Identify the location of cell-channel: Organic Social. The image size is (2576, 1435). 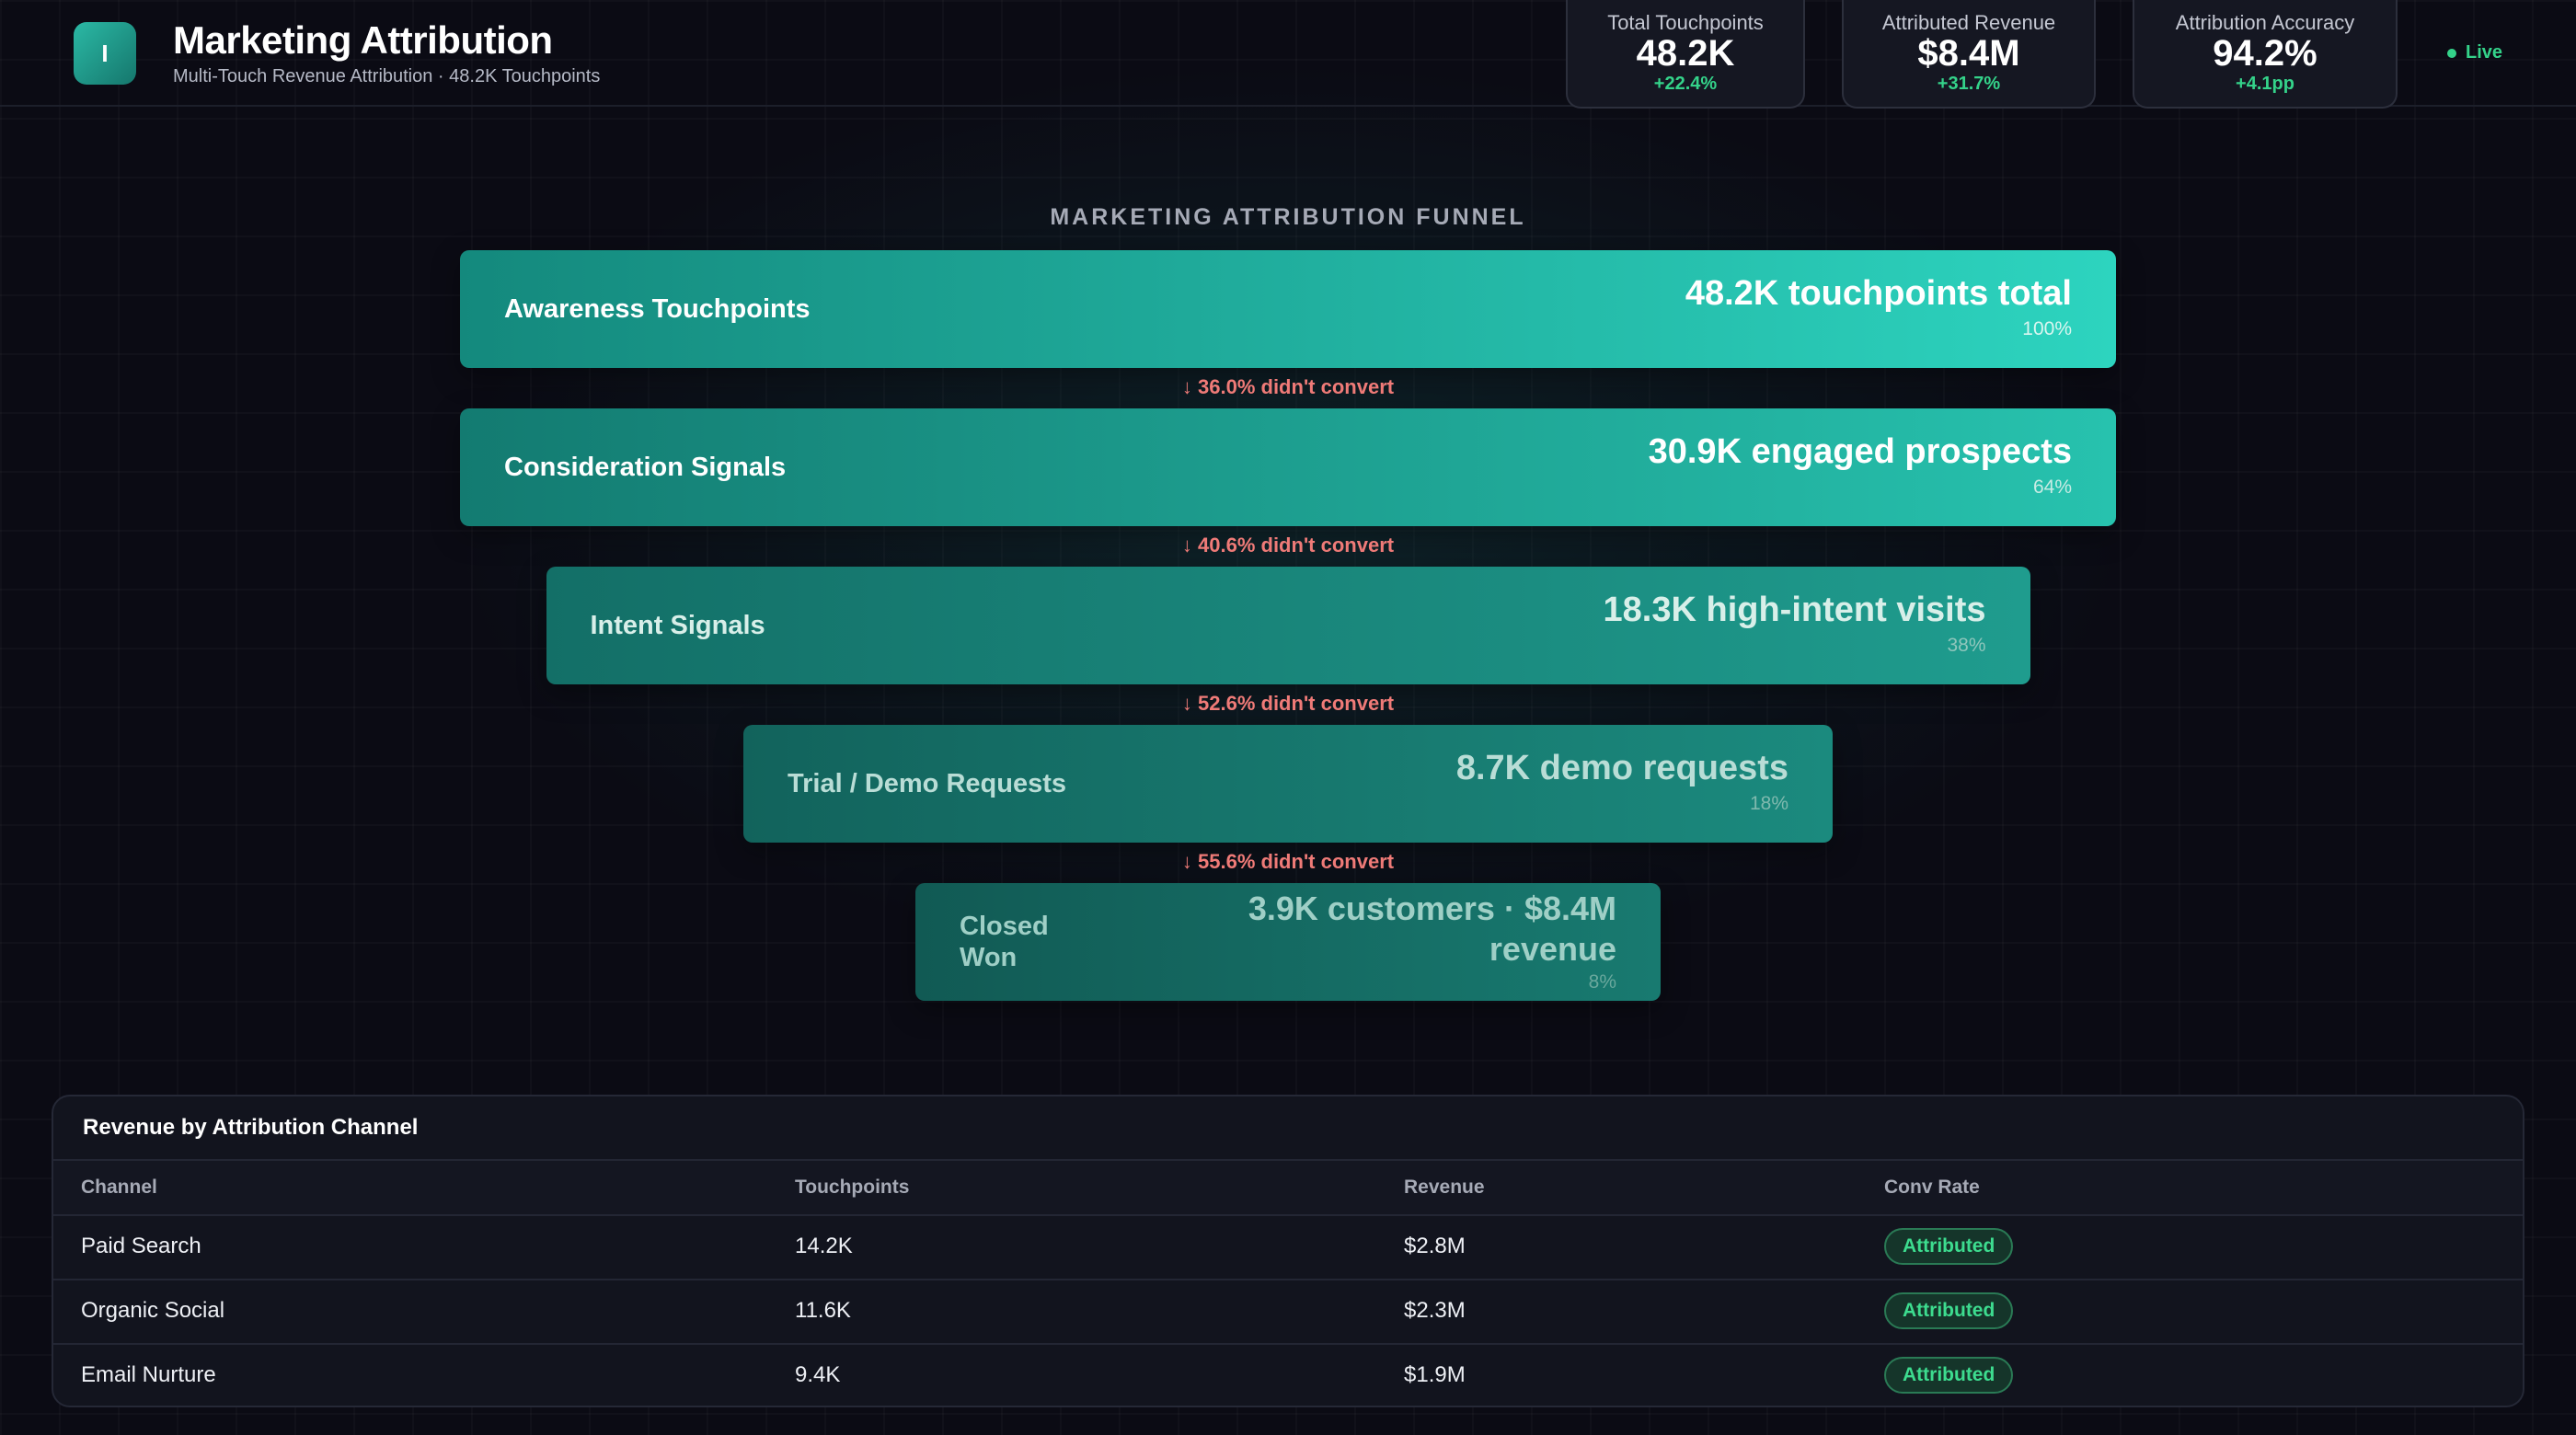
(153, 1310).